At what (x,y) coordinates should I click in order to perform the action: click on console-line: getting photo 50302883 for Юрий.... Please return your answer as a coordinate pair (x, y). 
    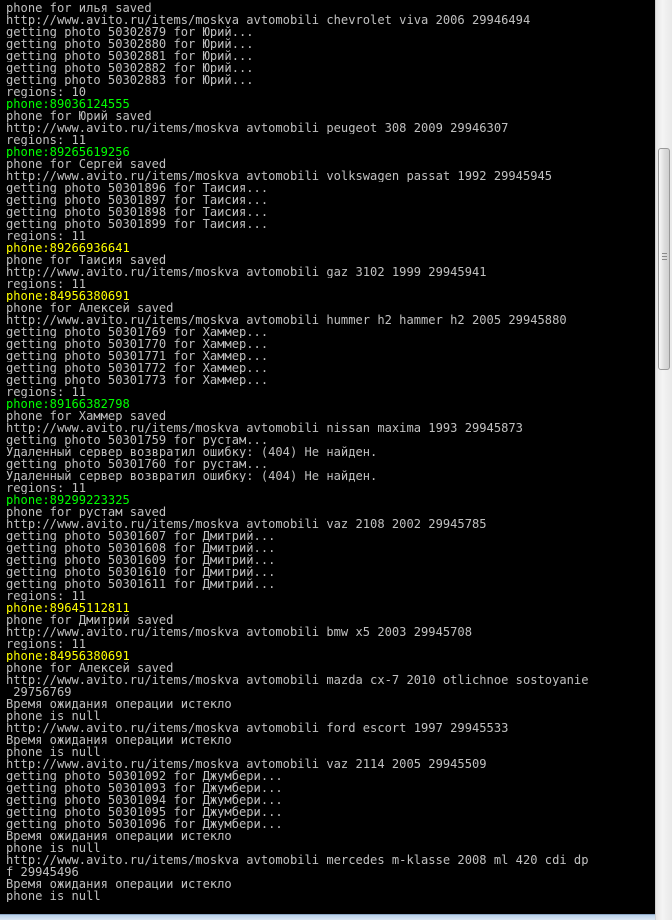
    Looking at the image, I should click on (130, 80).